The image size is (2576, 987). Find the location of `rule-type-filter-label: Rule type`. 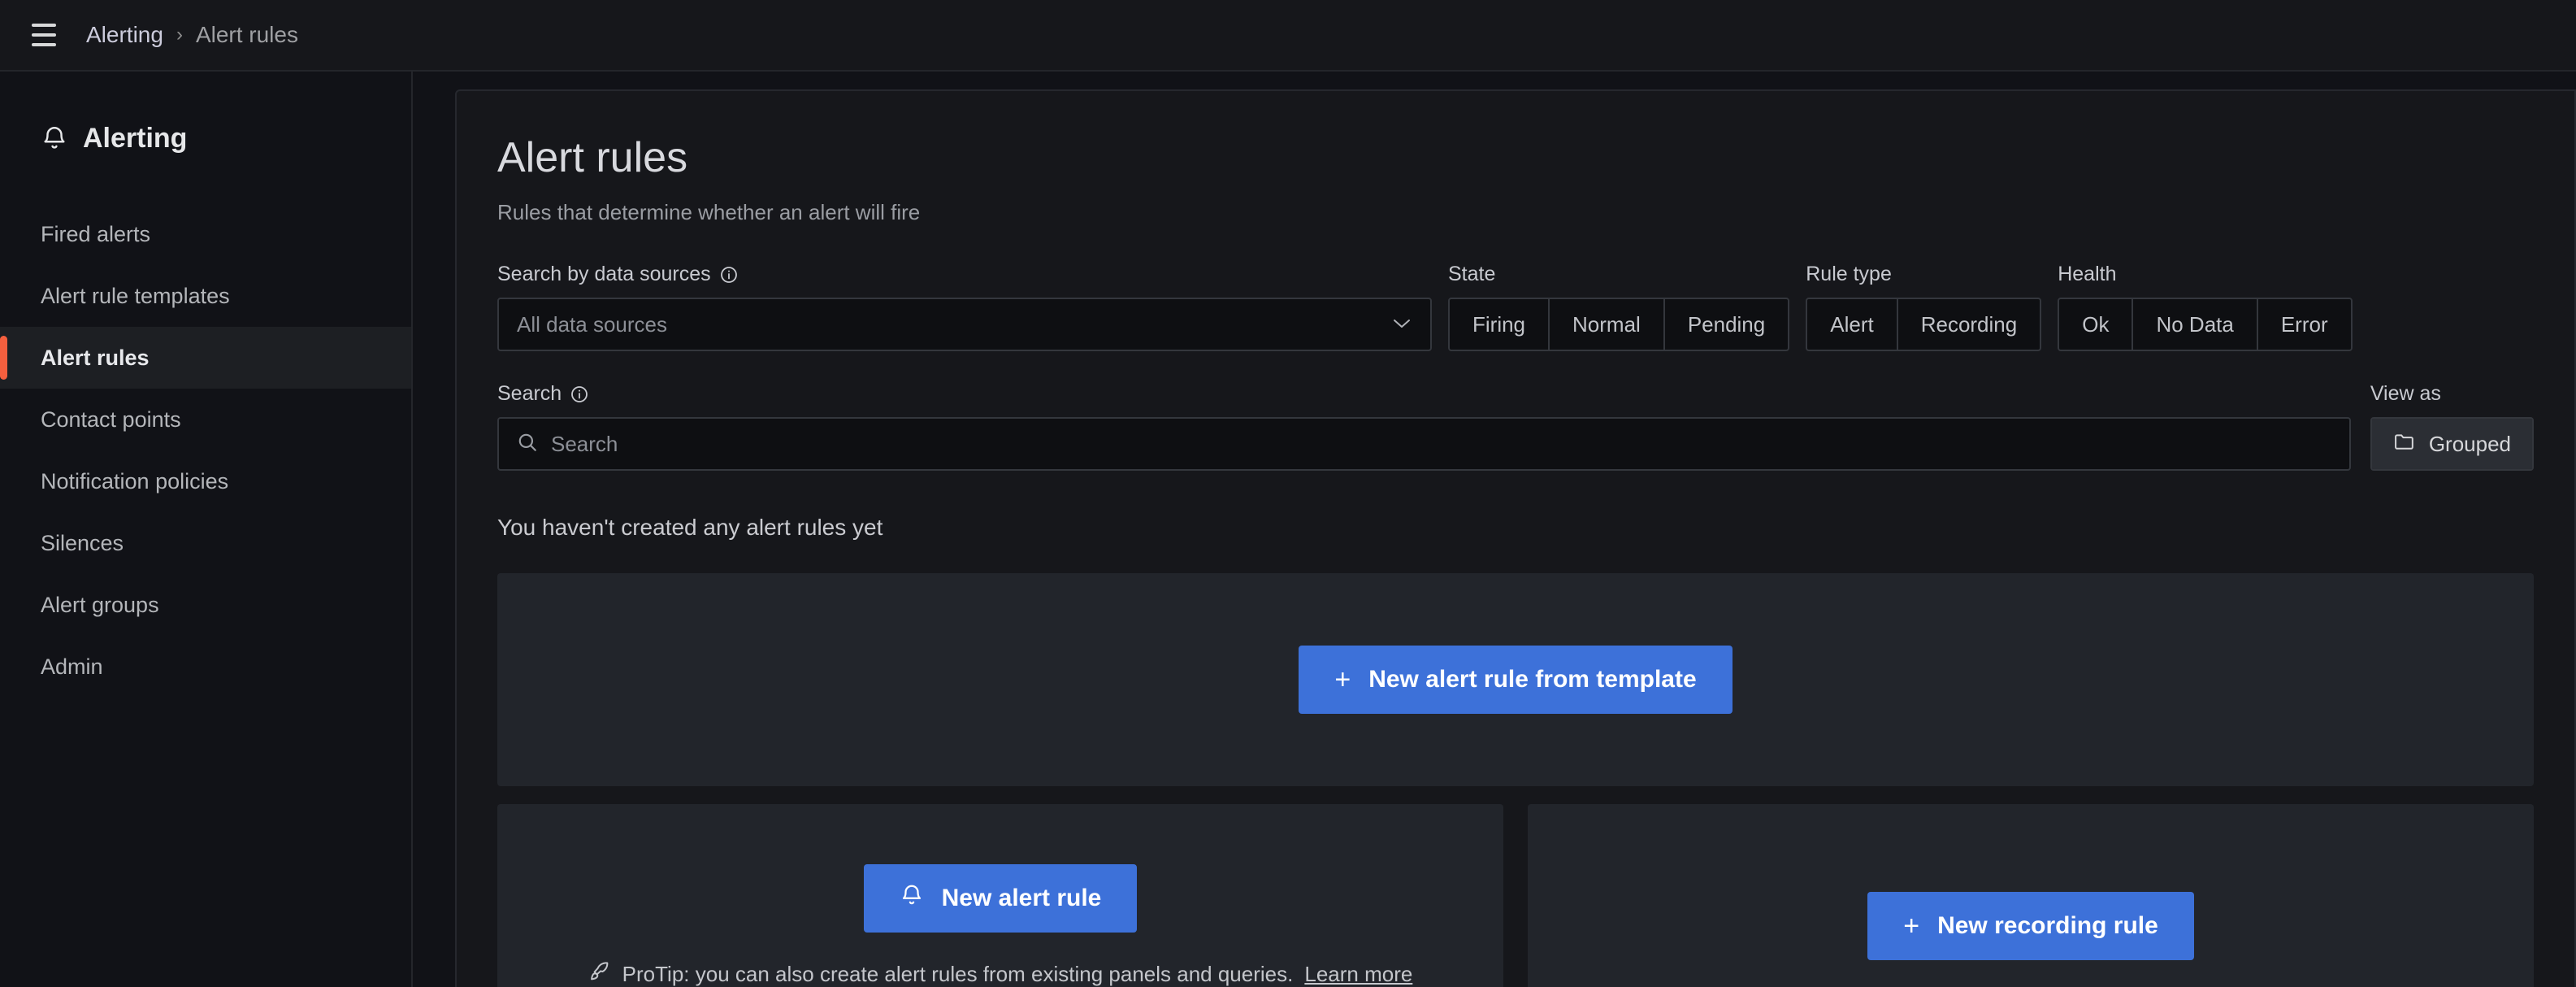

rule-type-filter-label: Rule type is located at coordinates (1924, 274).